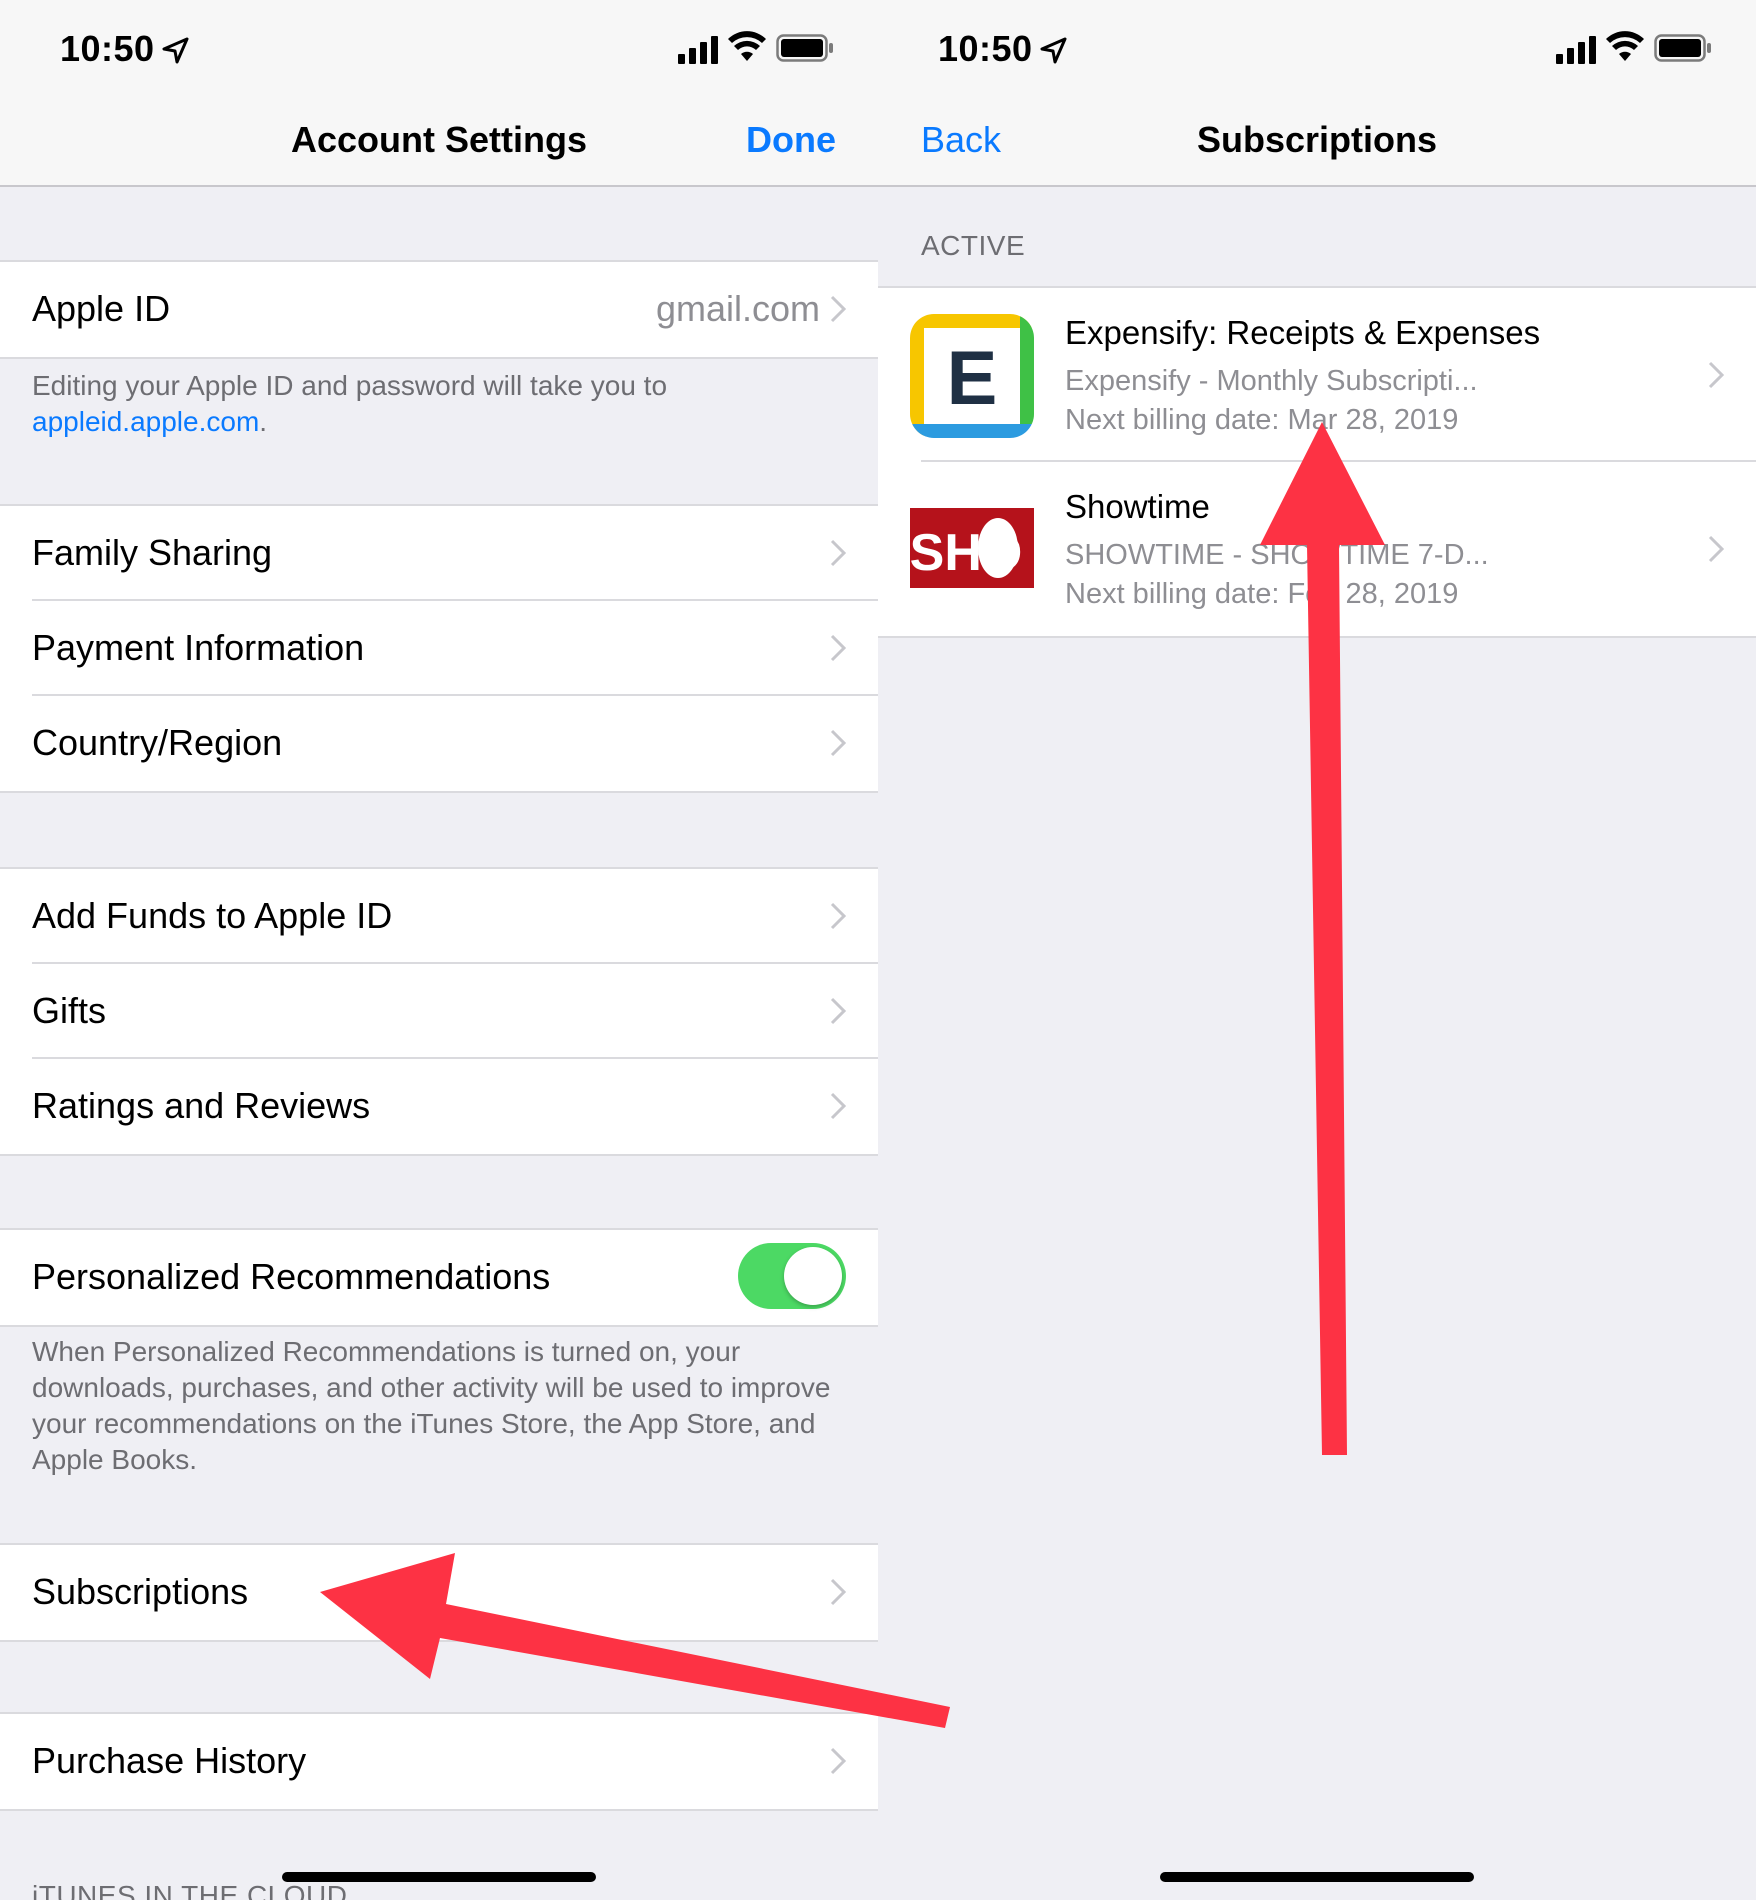  I want to click on payment-information-row: Payment Information, so click(439, 648).